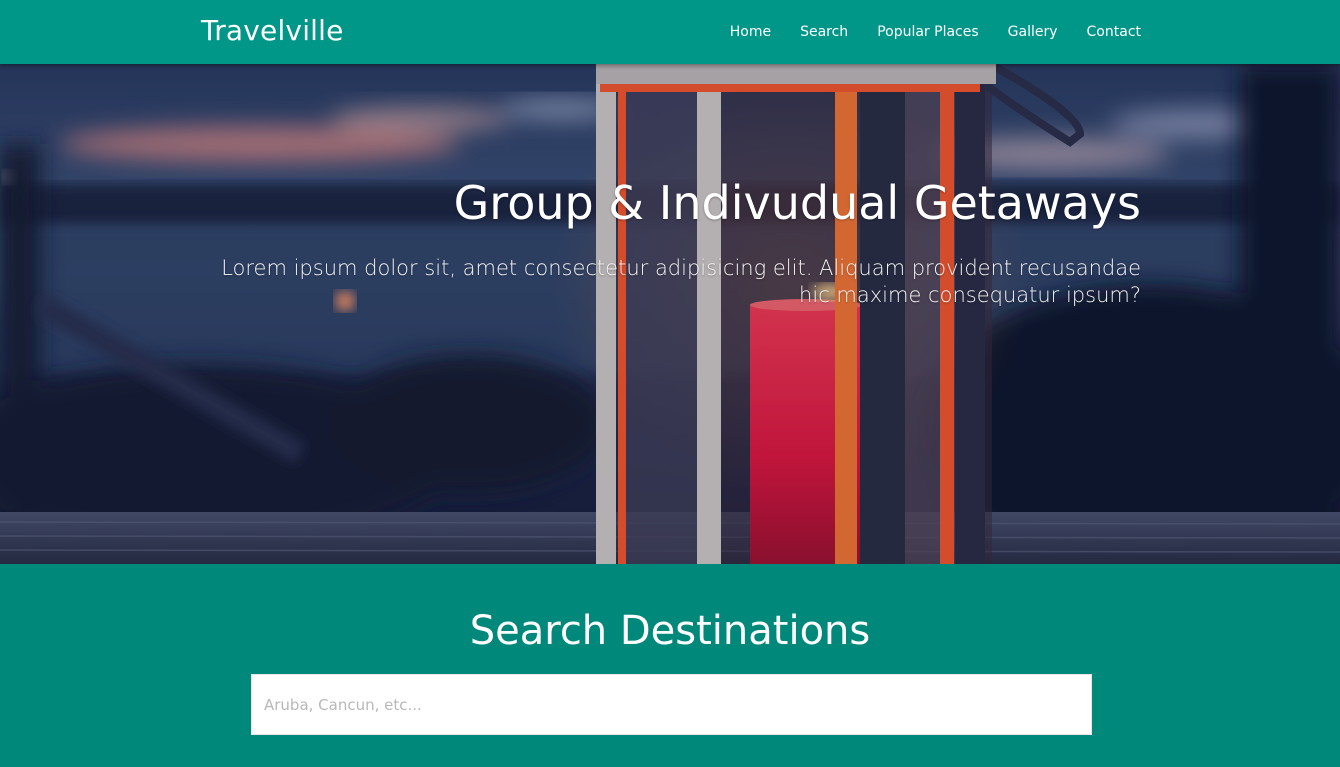 This screenshot has height=767, width=1340. I want to click on nav-item-home: Home, so click(736, 32).